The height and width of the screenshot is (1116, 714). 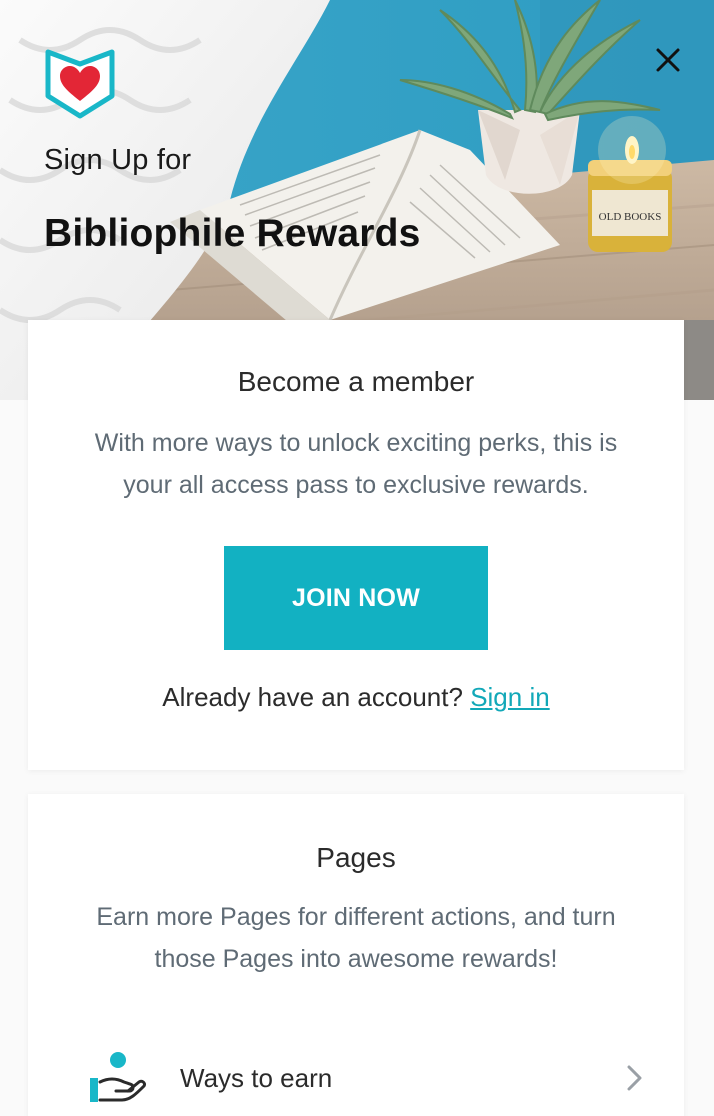 What do you see at coordinates (630, 217) in the screenshot?
I see `candle-label: OLD BOOKS` at bounding box center [630, 217].